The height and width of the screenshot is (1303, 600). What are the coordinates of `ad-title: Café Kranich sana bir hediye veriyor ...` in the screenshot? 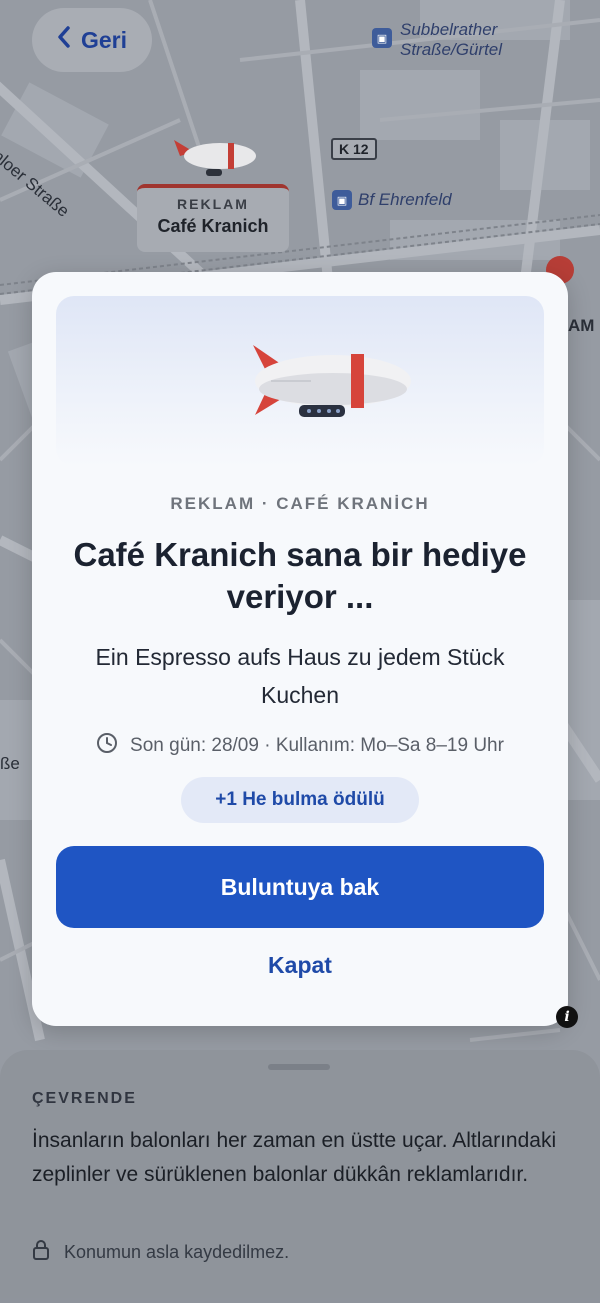 It's located at (300, 575).